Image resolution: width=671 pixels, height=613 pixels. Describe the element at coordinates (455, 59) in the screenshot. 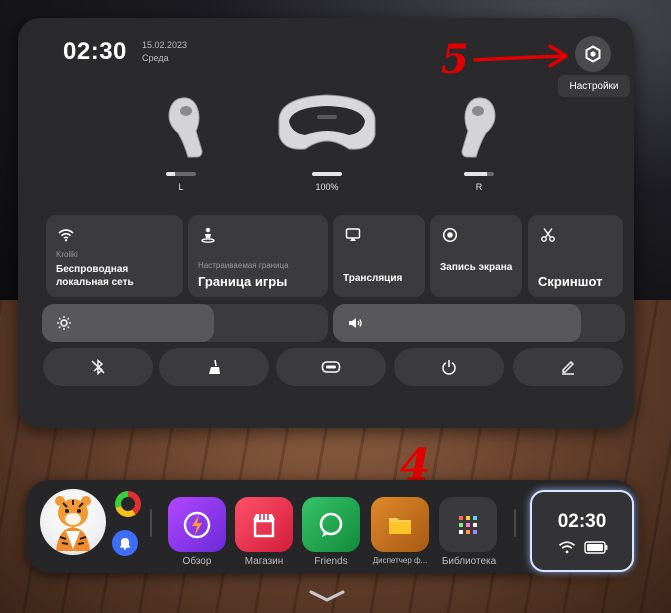

I see `annotation-number-5: 5` at that location.